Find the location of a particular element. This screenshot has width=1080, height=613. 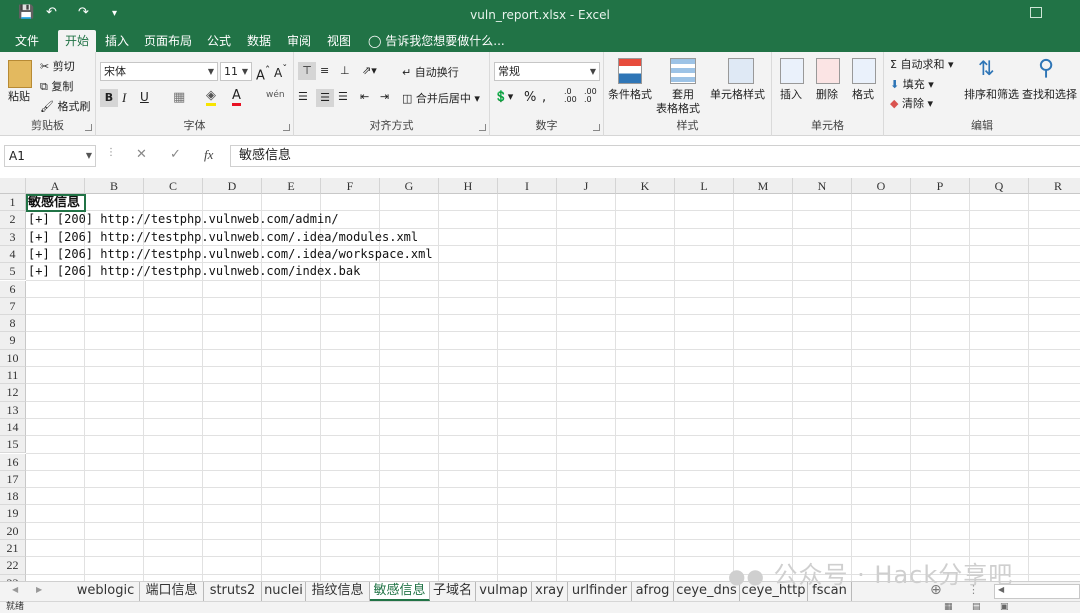

font-launcher-icon is located at coordinates (286, 127).